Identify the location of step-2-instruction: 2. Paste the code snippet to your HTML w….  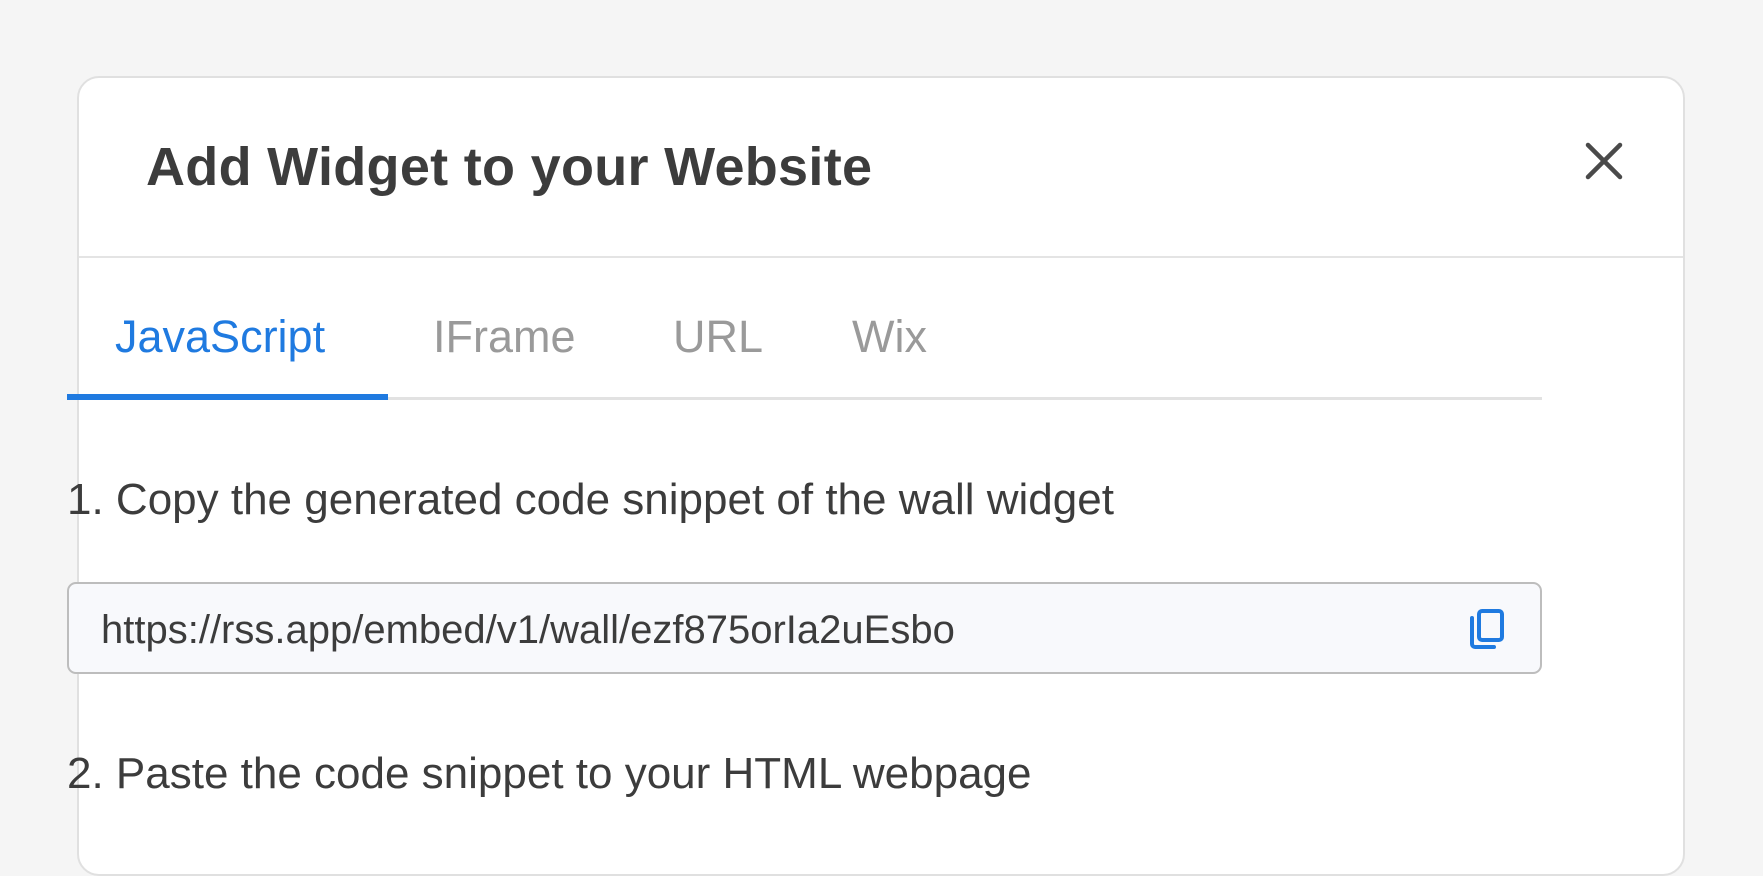
(549, 773).